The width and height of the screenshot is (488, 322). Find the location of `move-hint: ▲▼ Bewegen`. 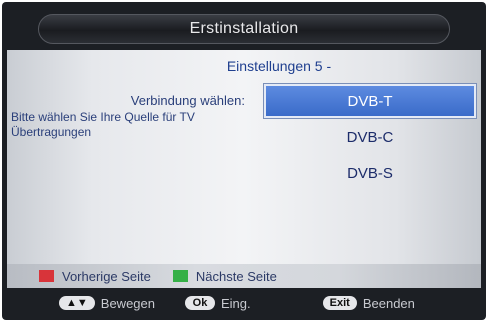

move-hint: ▲▼ Bewegen is located at coordinates (107, 303).